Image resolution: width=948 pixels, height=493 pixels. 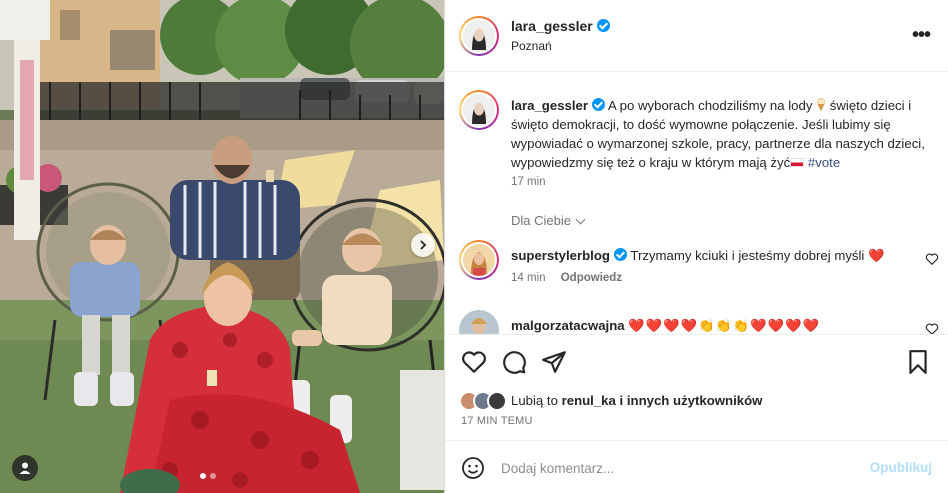 I want to click on carousel-dot, so click(x=213, y=476).